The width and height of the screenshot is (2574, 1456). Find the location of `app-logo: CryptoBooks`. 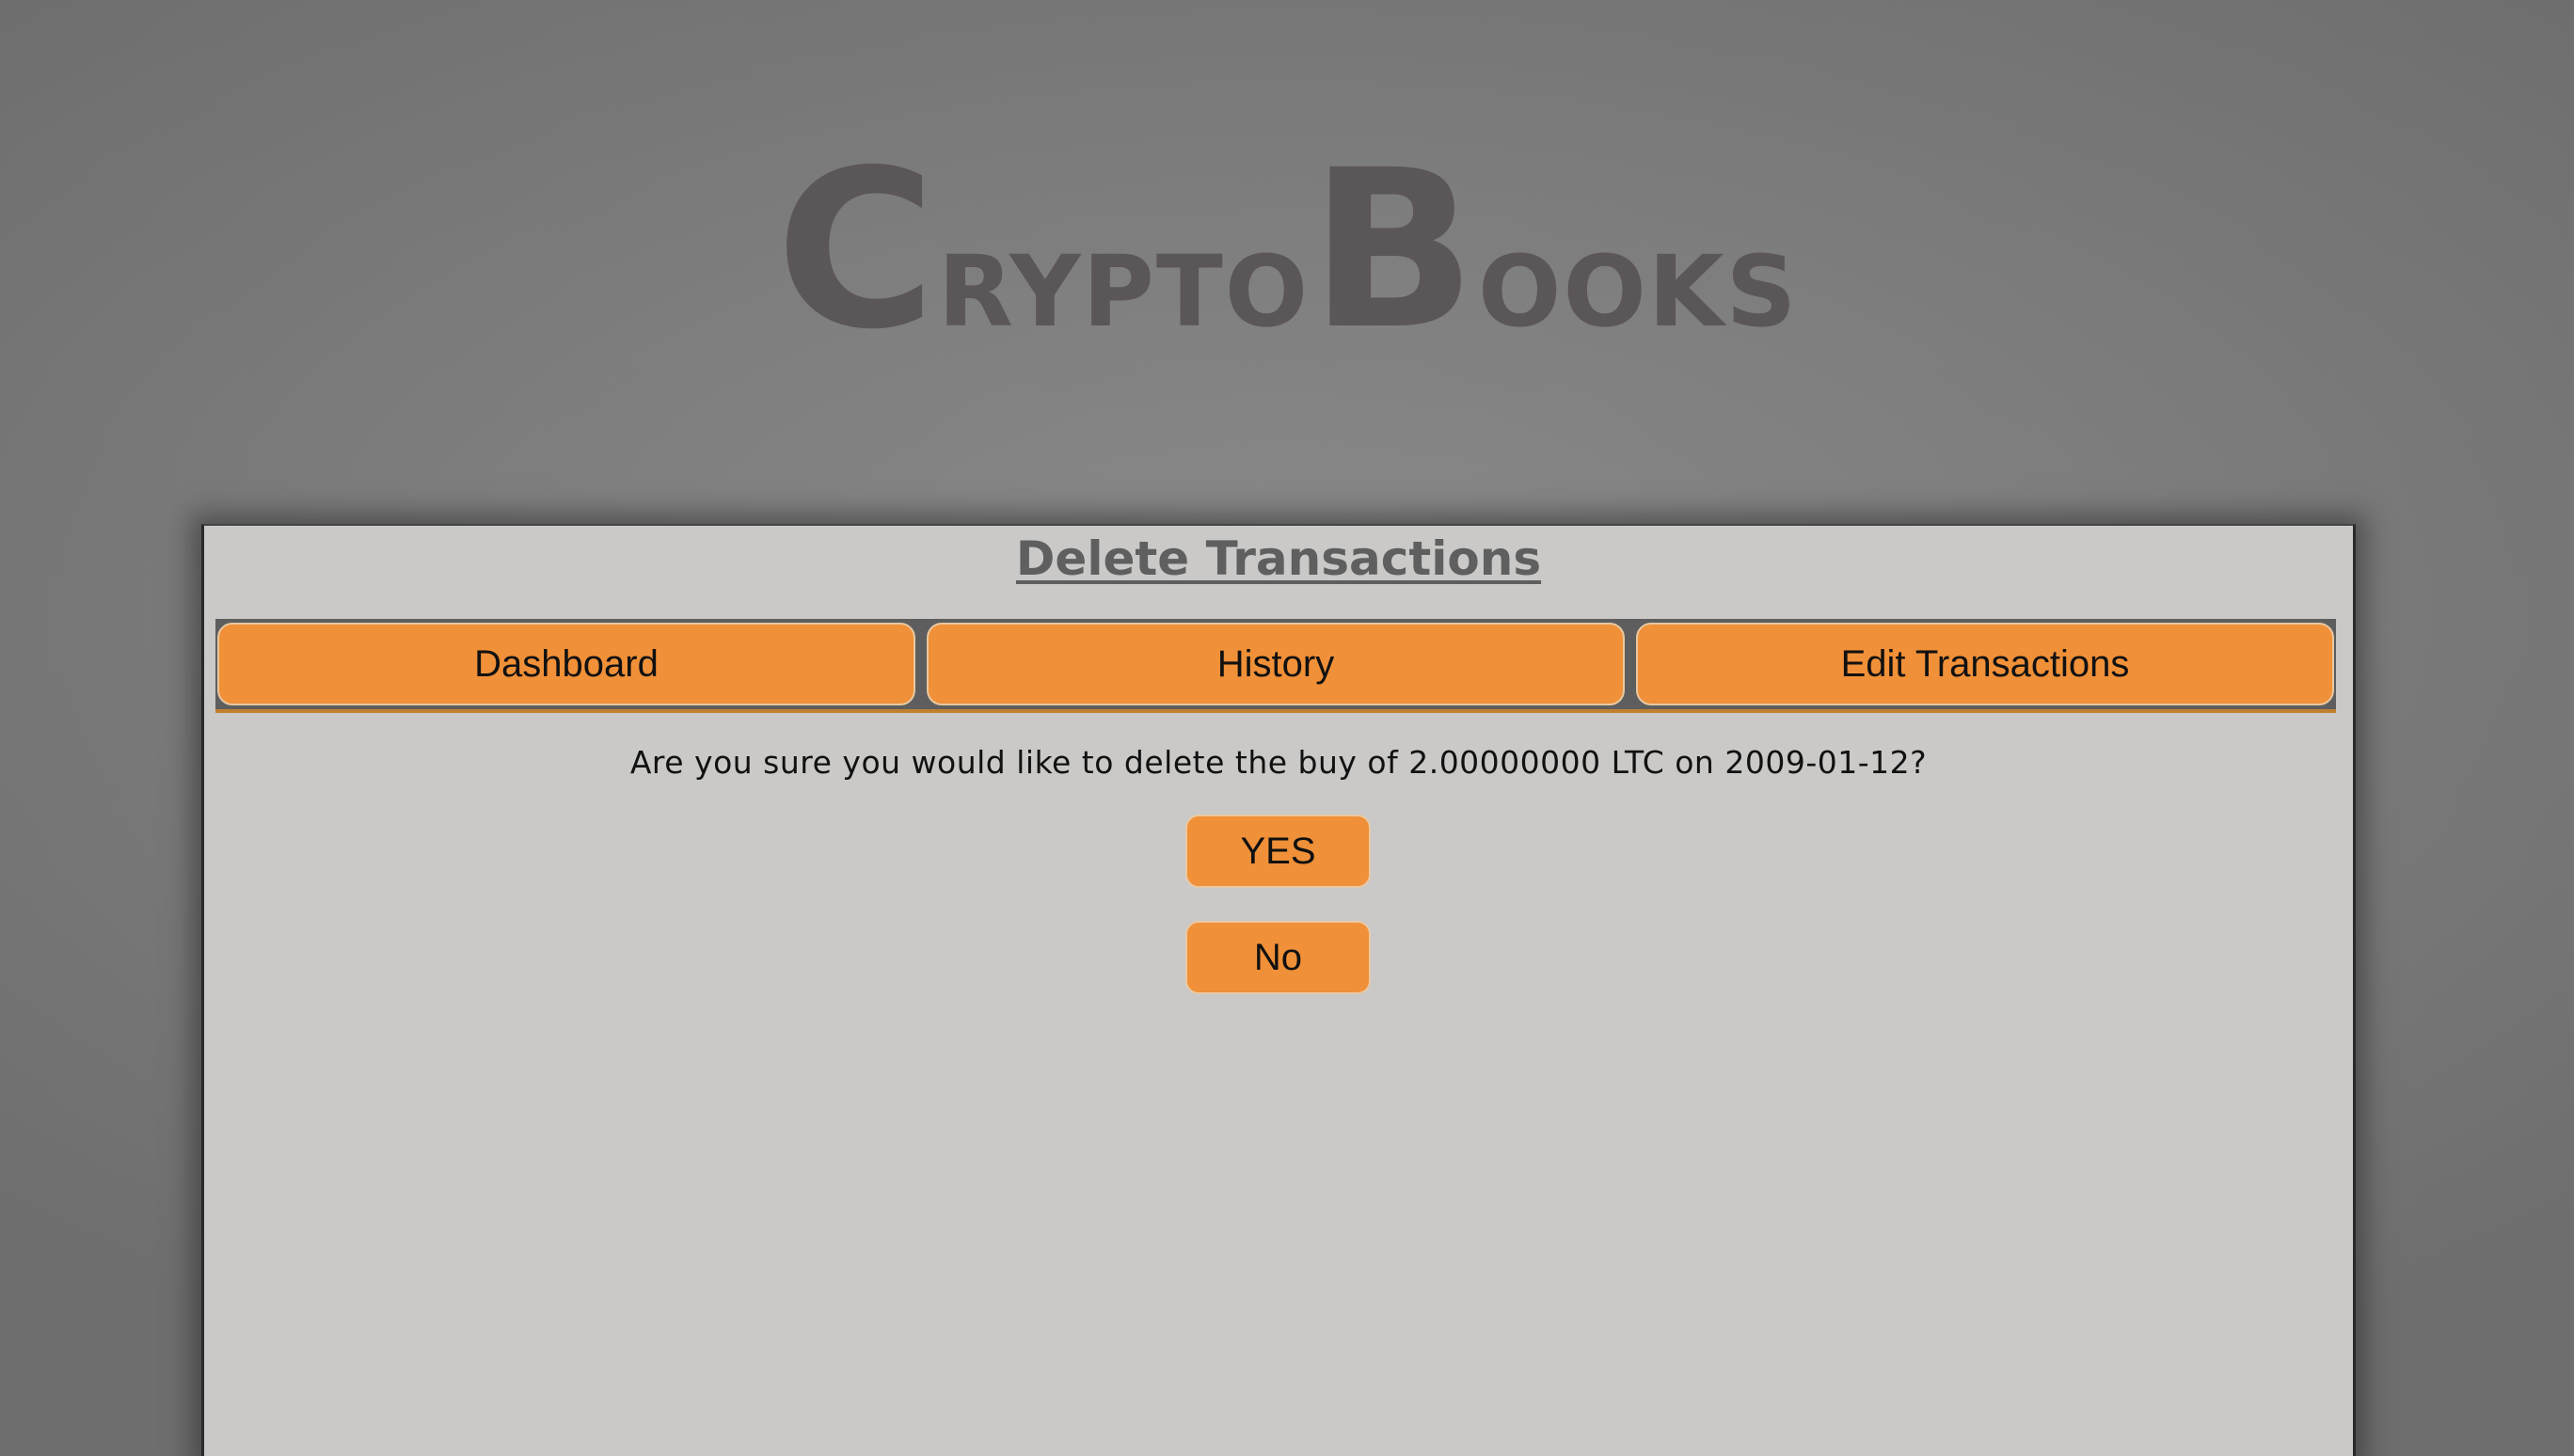

app-logo: CryptoBooks is located at coordinates (1287, 250).